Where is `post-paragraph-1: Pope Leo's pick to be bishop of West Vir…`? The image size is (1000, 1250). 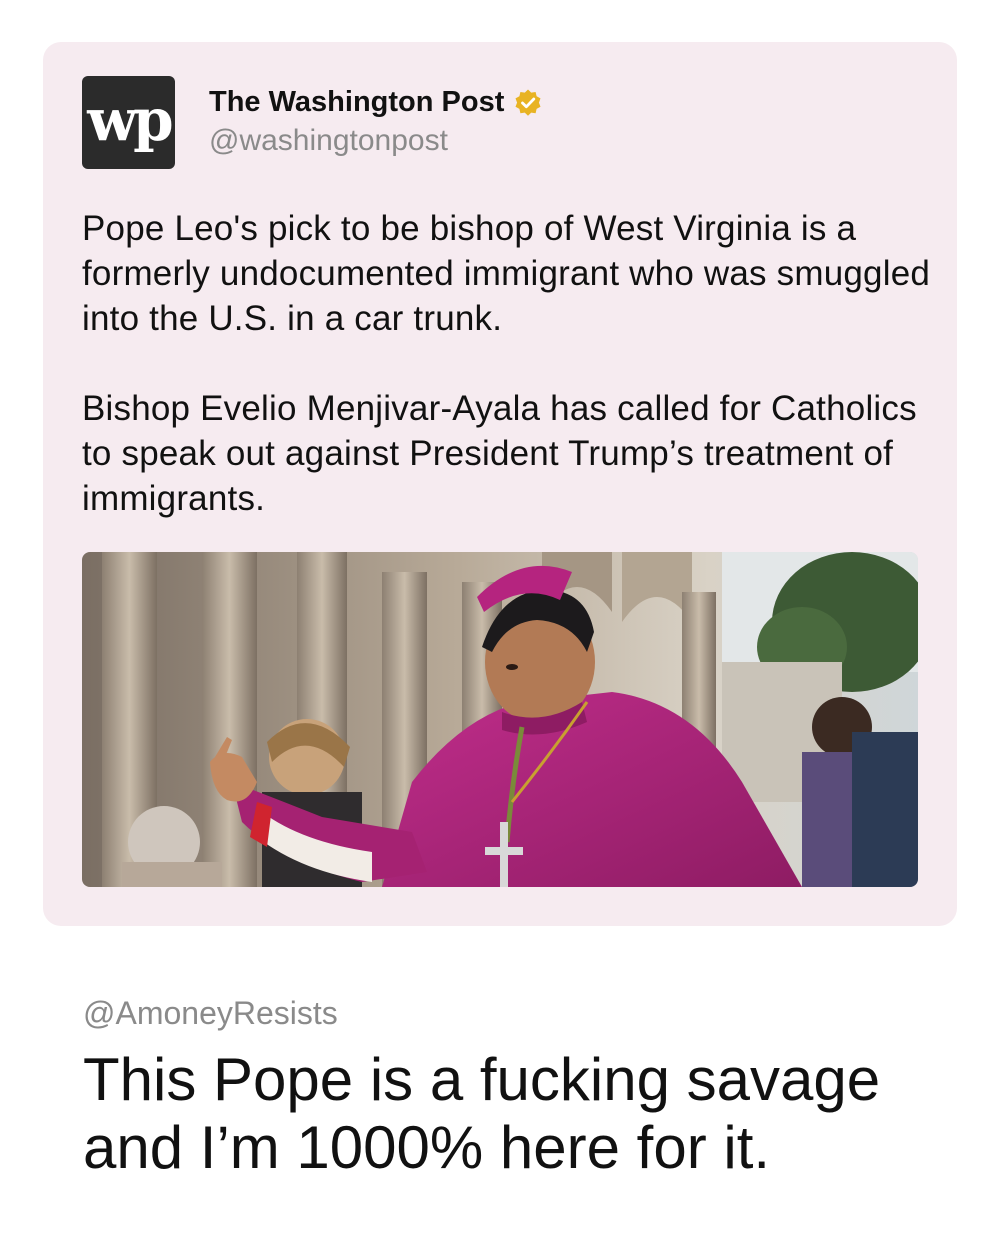
post-paragraph-1: Pope Leo's pick to be bishop of West Vir… is located at coordinates (506, 273).